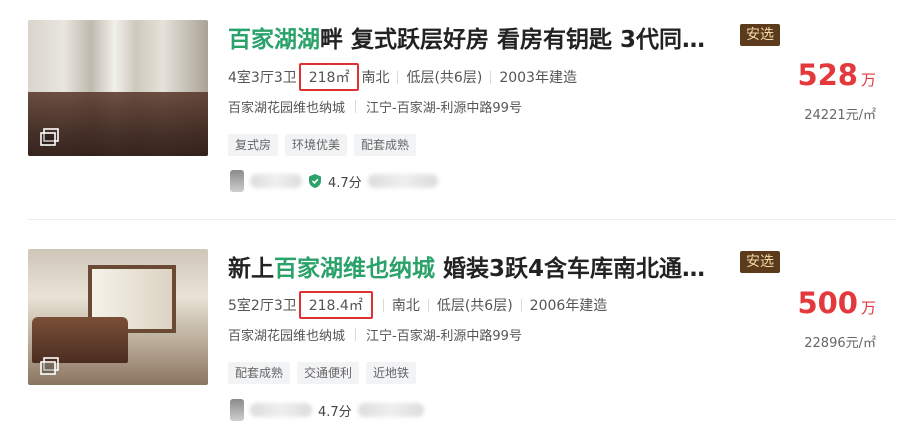 The image size is (918, 444). What do you see at coordinates (827, 303) in the screenshot?
I see `price-value: 500` at bounding box center [827, 303].